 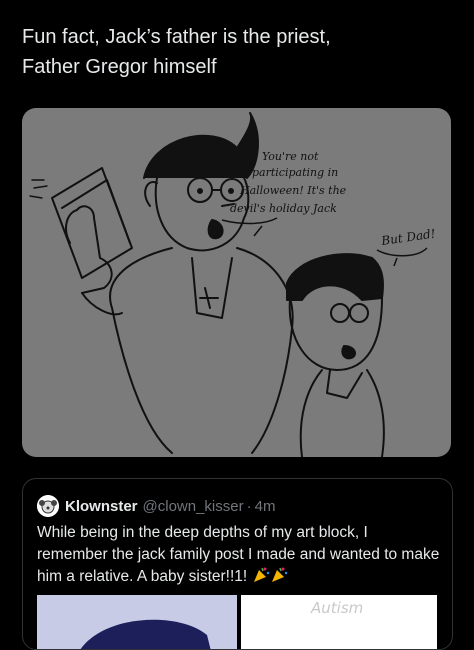 I want to click on reply-bubble-text: But Dad!, so click(x=407, y=238).